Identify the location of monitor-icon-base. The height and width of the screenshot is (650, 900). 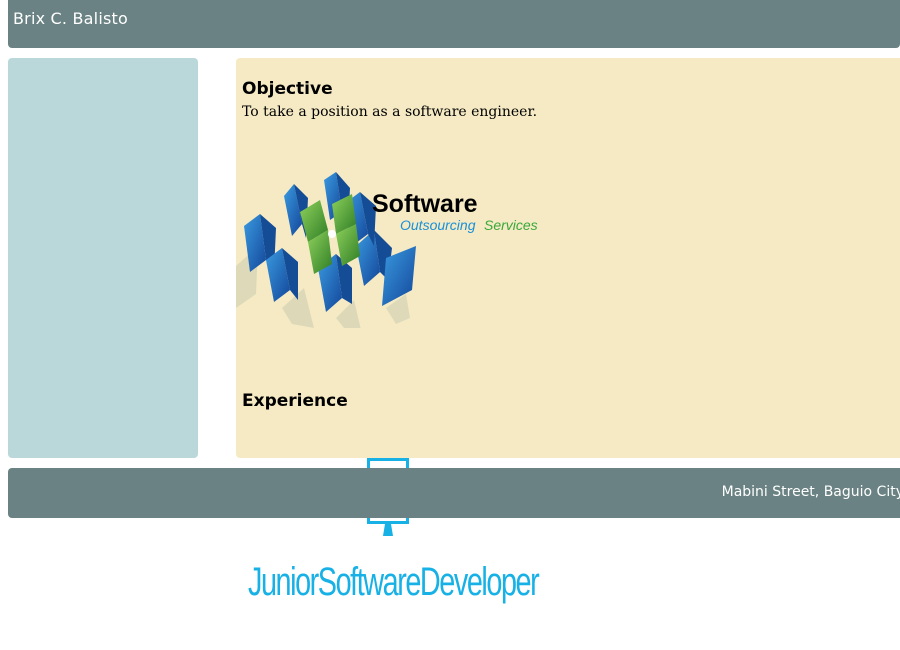
(388, 521).